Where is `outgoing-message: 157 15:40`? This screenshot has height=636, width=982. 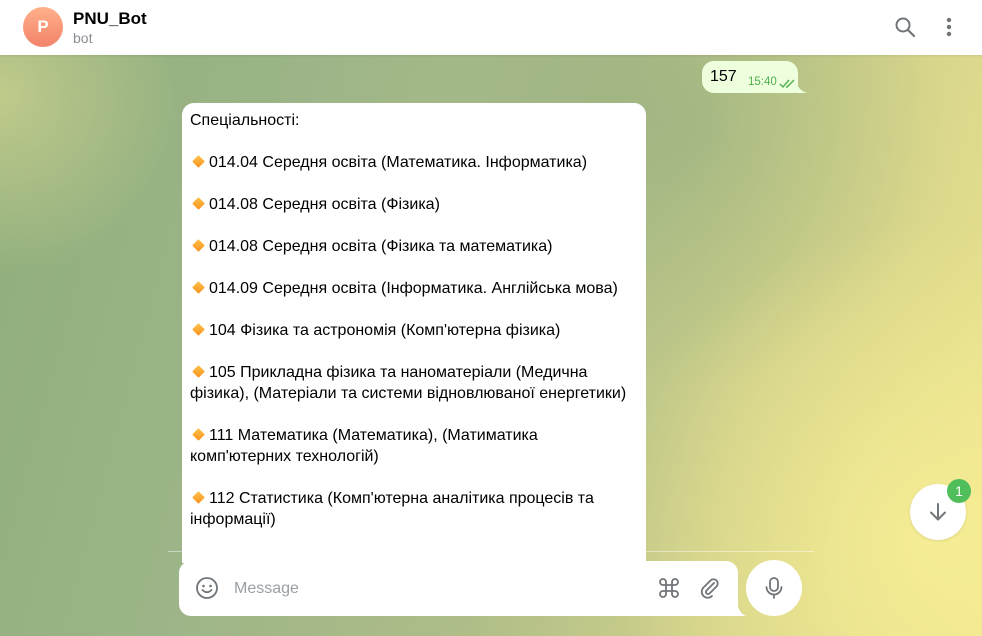 outgoing-message: 157 15:40 is located at coordinates (750, 77).